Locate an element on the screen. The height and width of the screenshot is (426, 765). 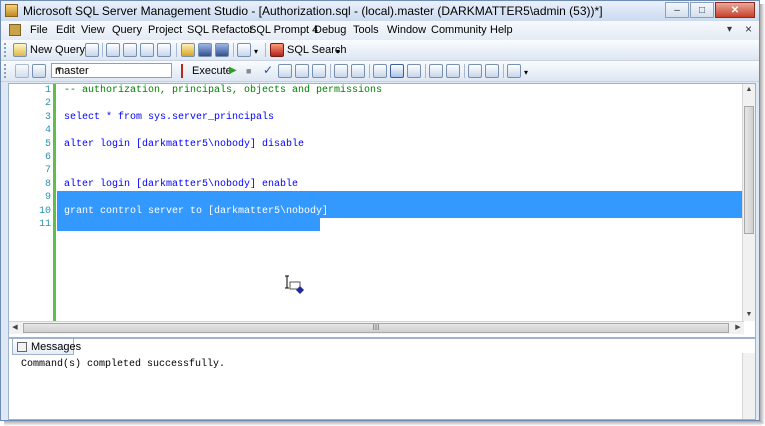
editor-horizontal-scrollbar: ◀ III ▶ is located at coordinates (376, 327).